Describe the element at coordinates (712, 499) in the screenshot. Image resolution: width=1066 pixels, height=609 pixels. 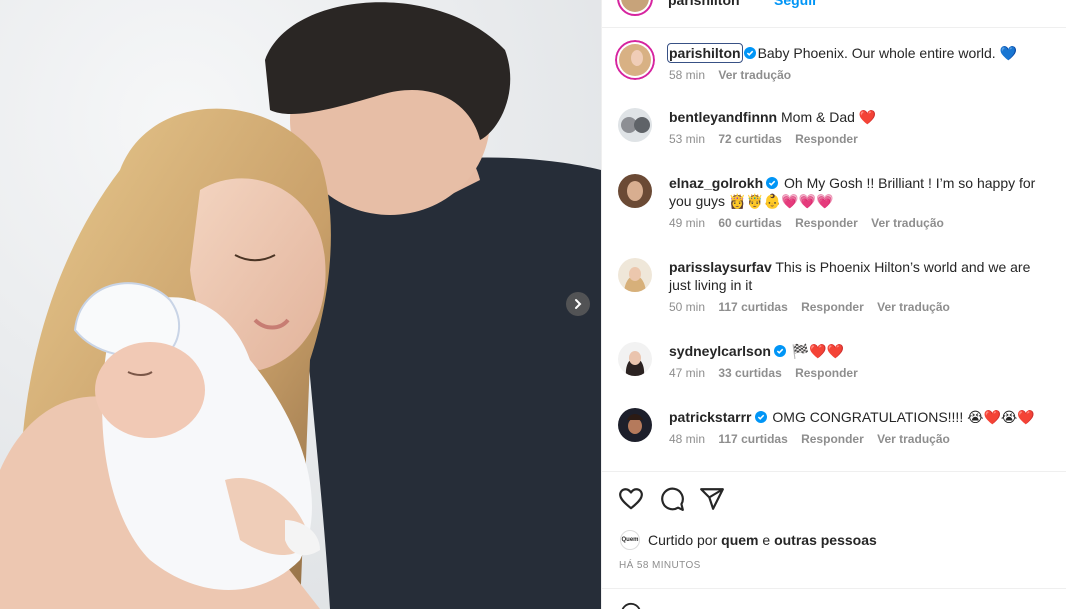
I see `share-icon` at that location.